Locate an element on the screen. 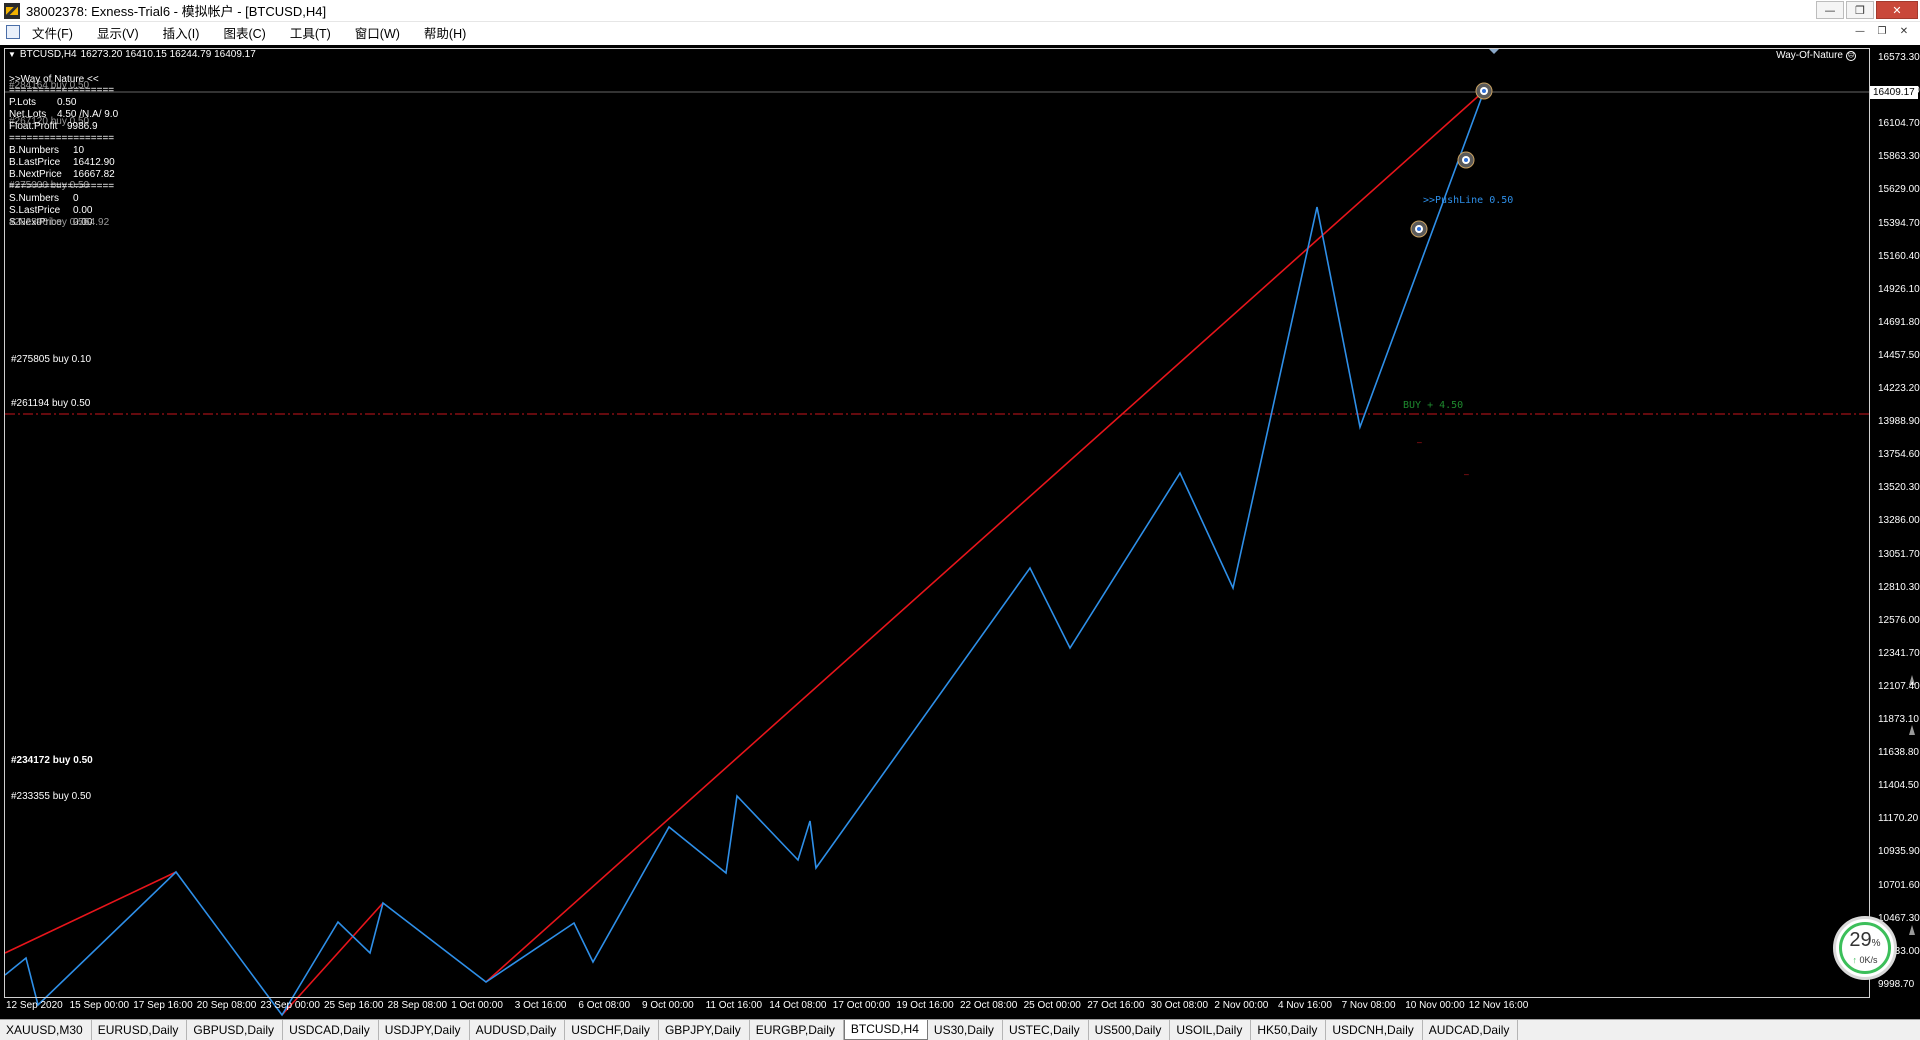 The image size is (1920, 1040). buy-level-annotation: BUY + 4.50 is located at coordinates (1433, 405).